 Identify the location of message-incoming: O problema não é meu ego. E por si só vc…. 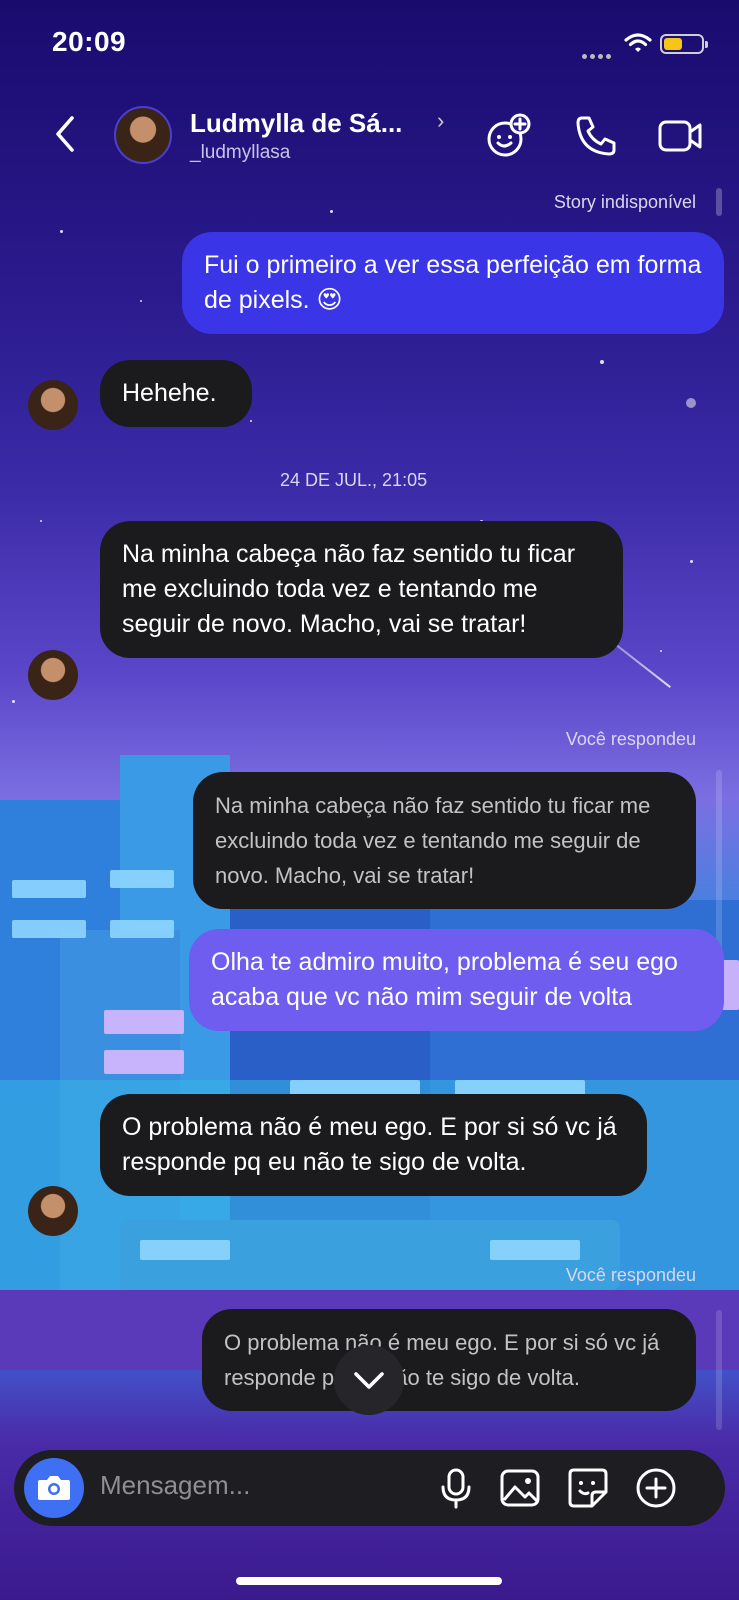
(373, 1145).